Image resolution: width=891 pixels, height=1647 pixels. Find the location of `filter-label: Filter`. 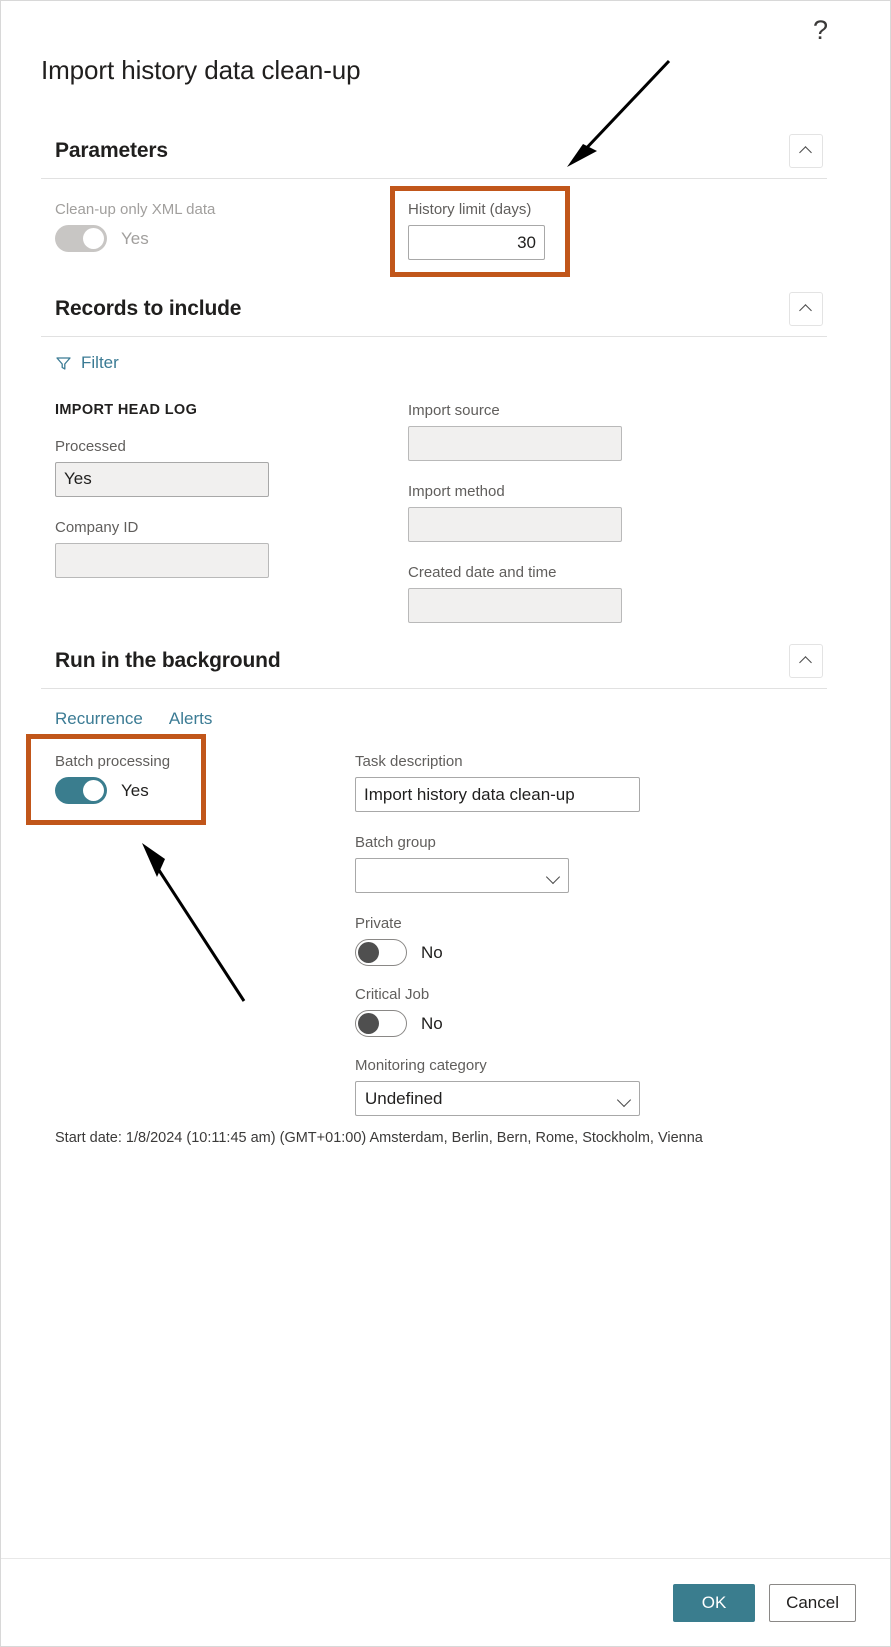

filter-label: Filter is located at coordinates (100, 362).